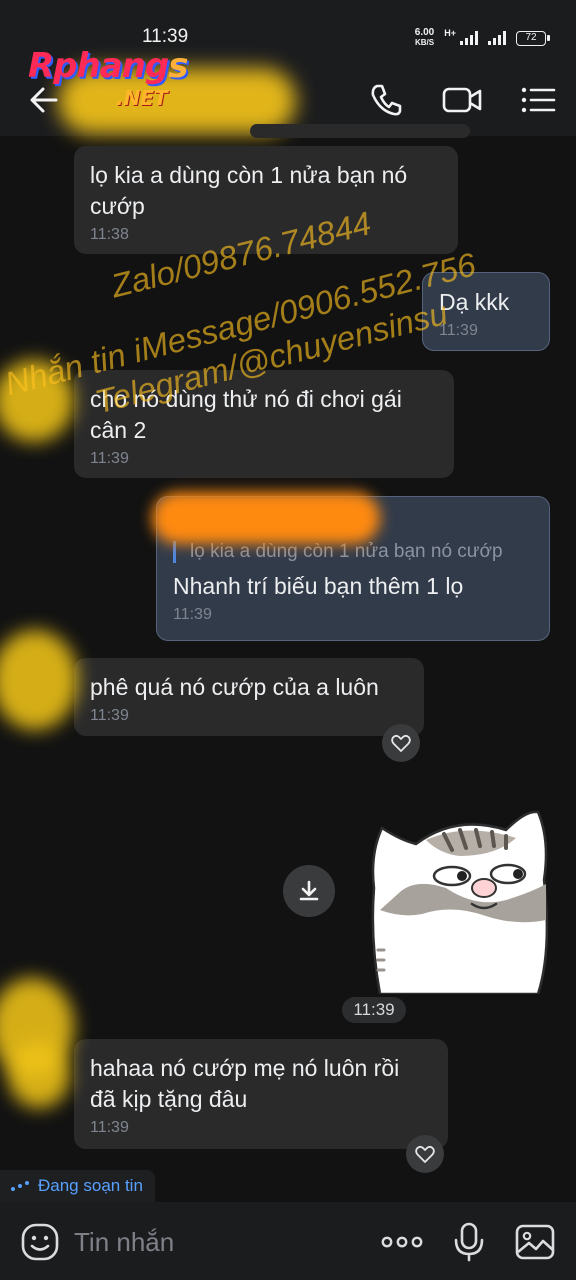  What do you see at coordinates (469, 1242) in the screenshot?
I see `microphone-icon` at bounding box center [469, 1242].